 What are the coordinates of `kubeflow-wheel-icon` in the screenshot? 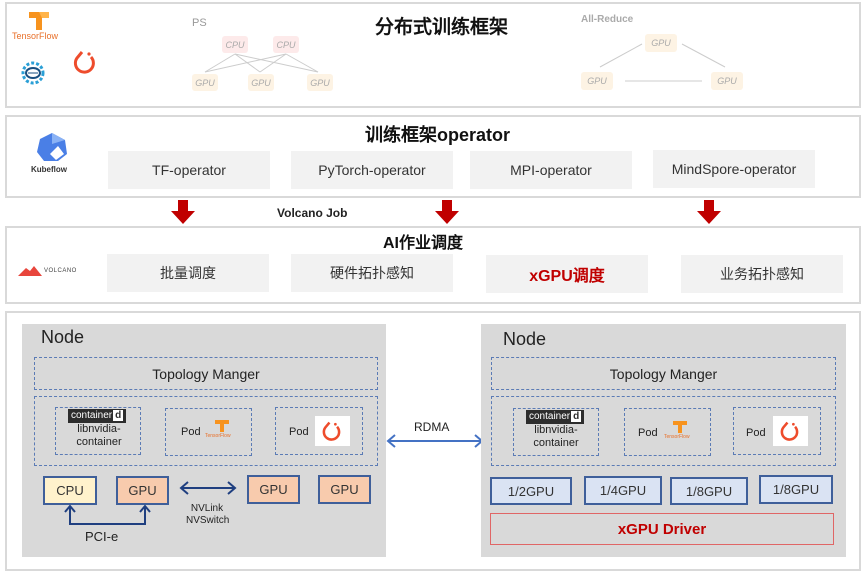 It's located at (33, 73).